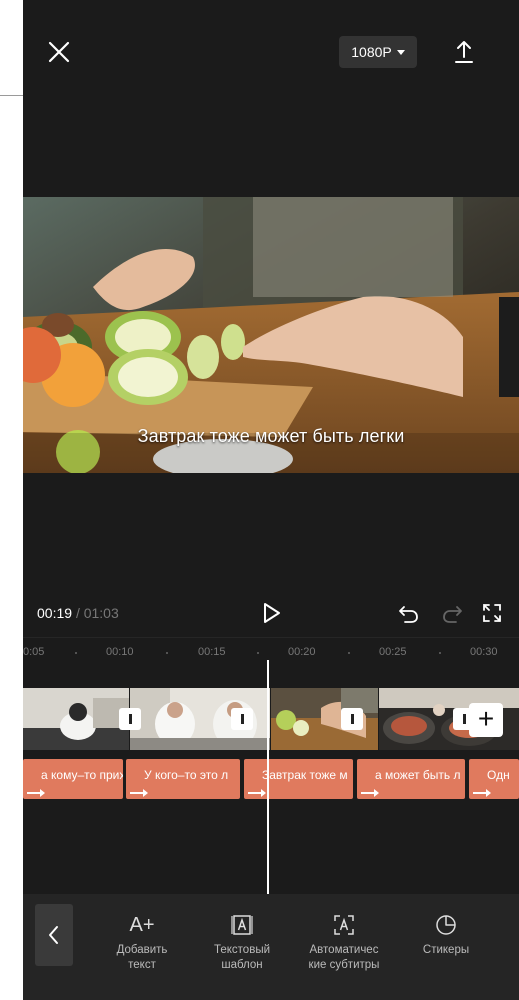 The width and height of the screenshot is (519, 1000). What do you see at coordinates (212, 652) in the screenshot?
I see `ruler-label: 00:15` at bounding box center [212, 652].